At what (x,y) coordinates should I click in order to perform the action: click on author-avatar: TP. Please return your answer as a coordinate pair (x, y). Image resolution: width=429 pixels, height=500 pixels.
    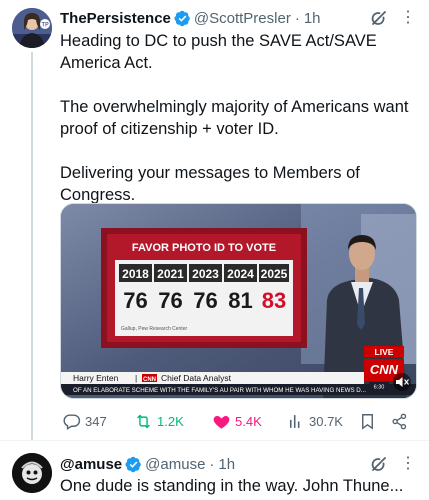
    Looking at the image, I should click on (32, 28).